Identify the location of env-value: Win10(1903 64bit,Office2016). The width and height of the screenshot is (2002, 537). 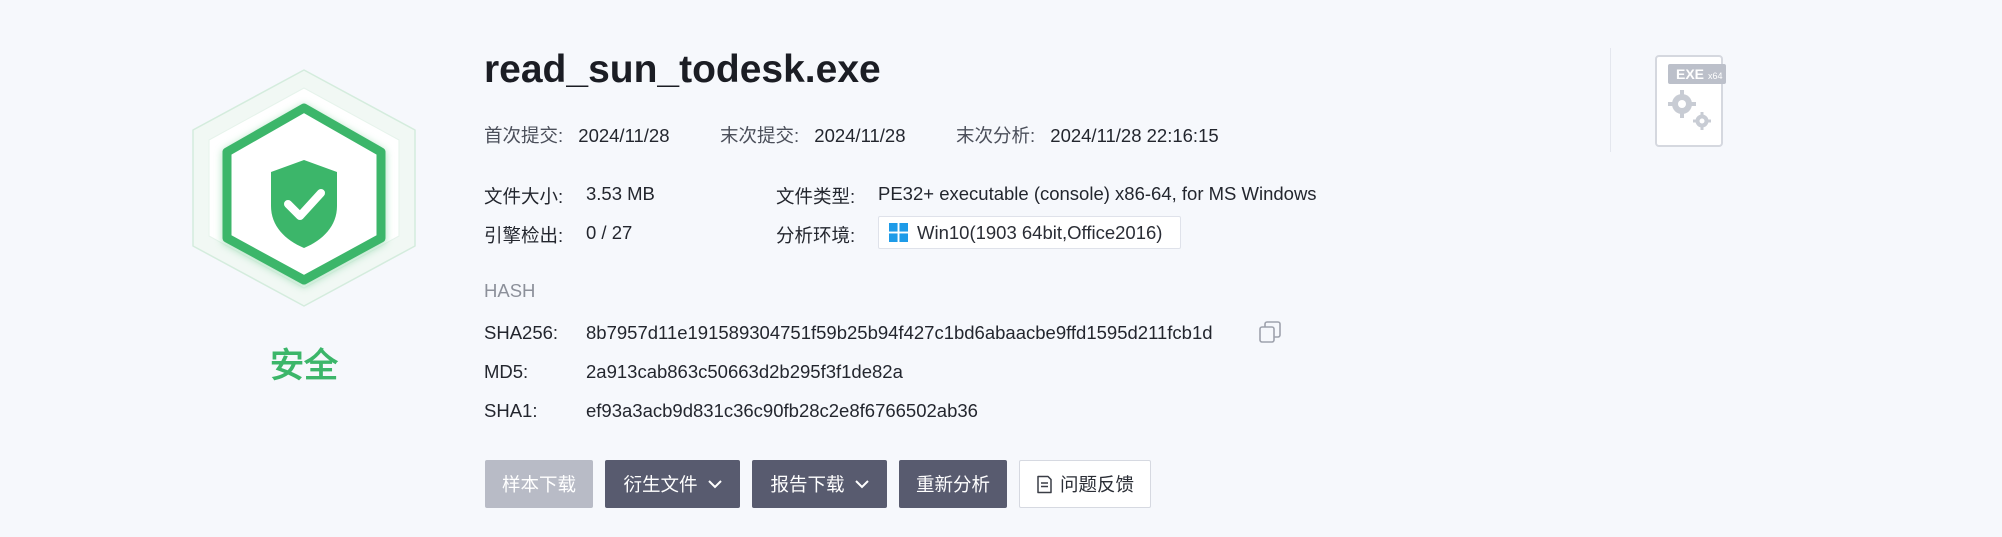
(1040, 232).